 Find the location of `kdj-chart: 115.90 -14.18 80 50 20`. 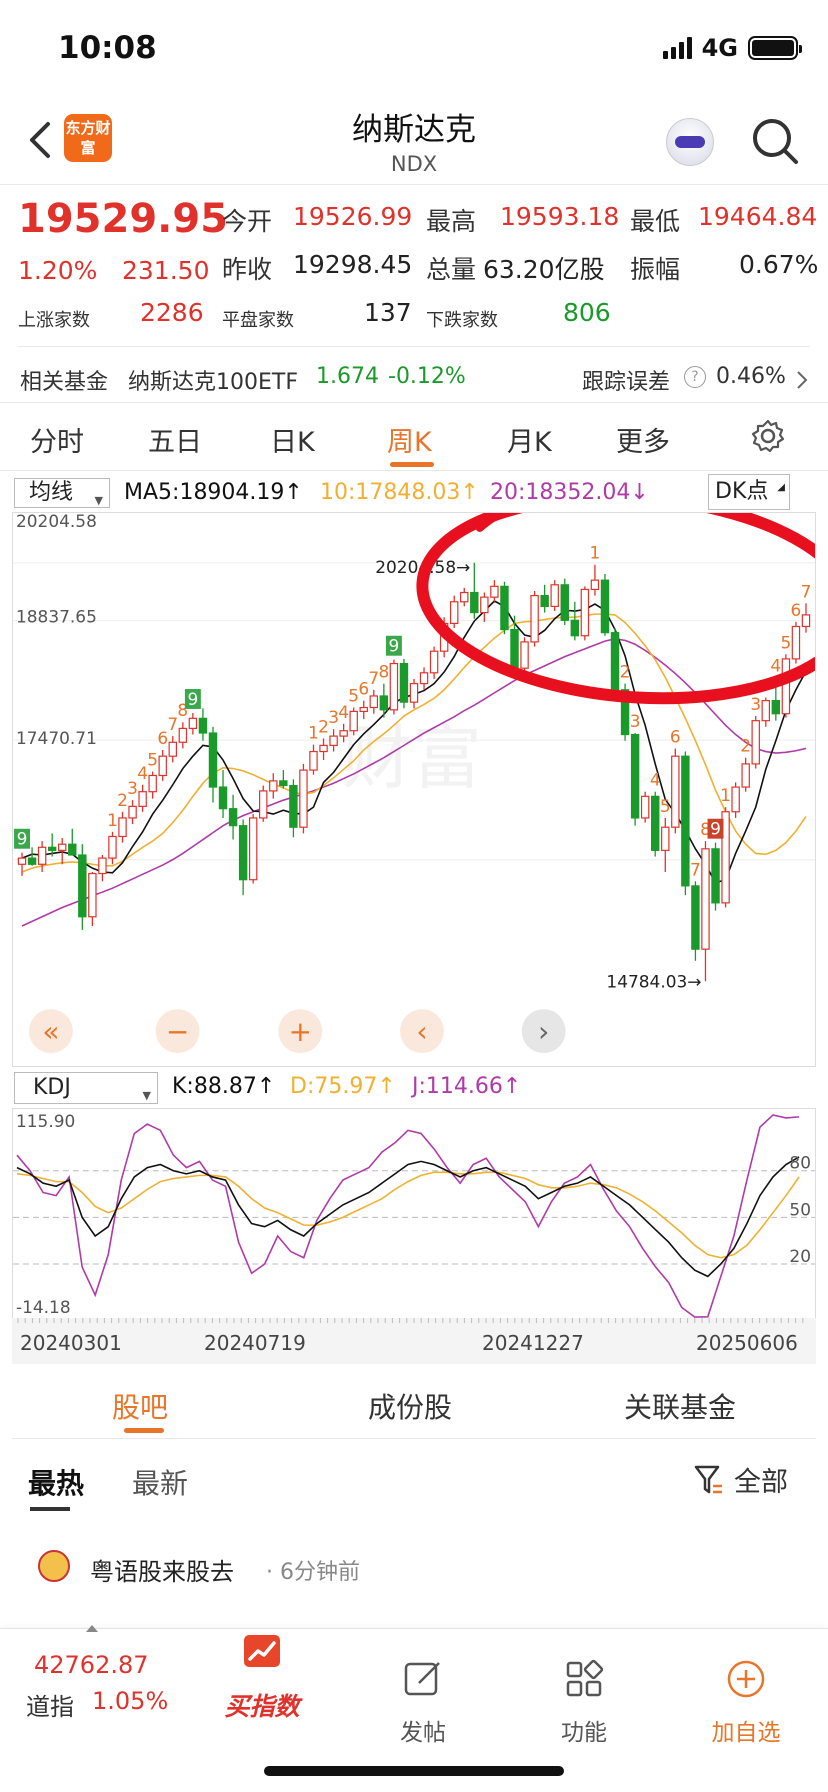

kdj-chart: 115.90 -14.18 80 50 20 is located at coordinates (414, 1217).